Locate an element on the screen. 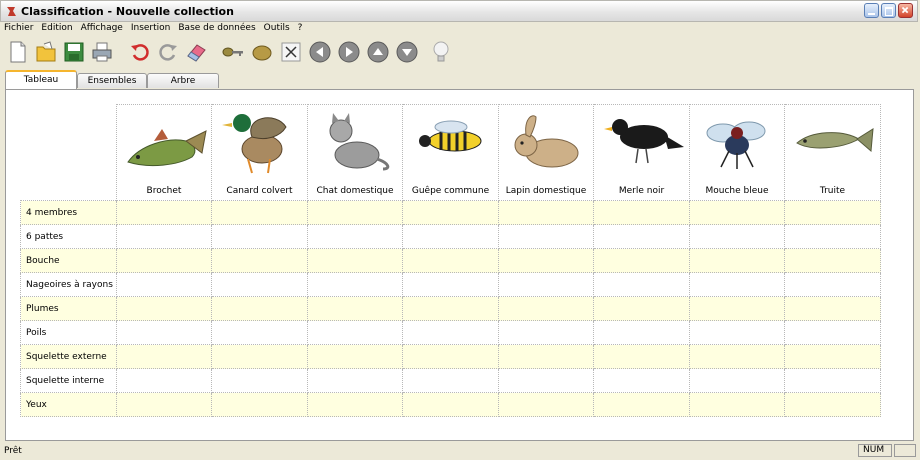 The height and width of the screenshot is (460, 920). eraser-button is located at coordinates (196, 52).